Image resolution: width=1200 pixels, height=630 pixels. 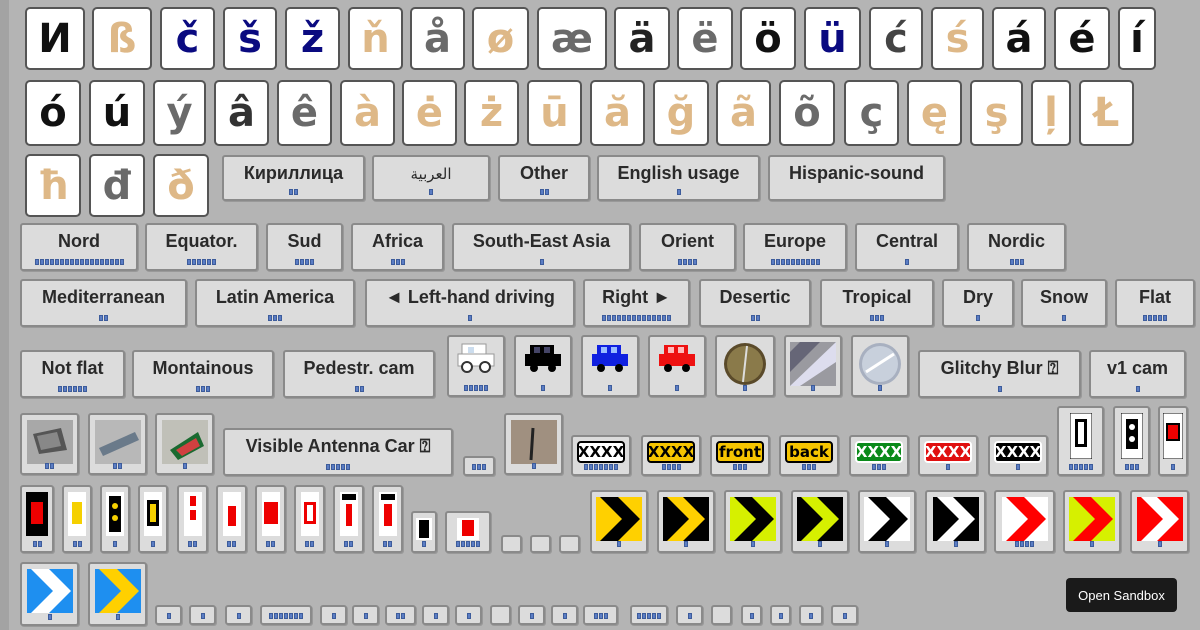 What do you see at coordinates (879, 455) in the screenshot?
I see `plate-green-tile: XXXX` at bounding box center [879, 455].